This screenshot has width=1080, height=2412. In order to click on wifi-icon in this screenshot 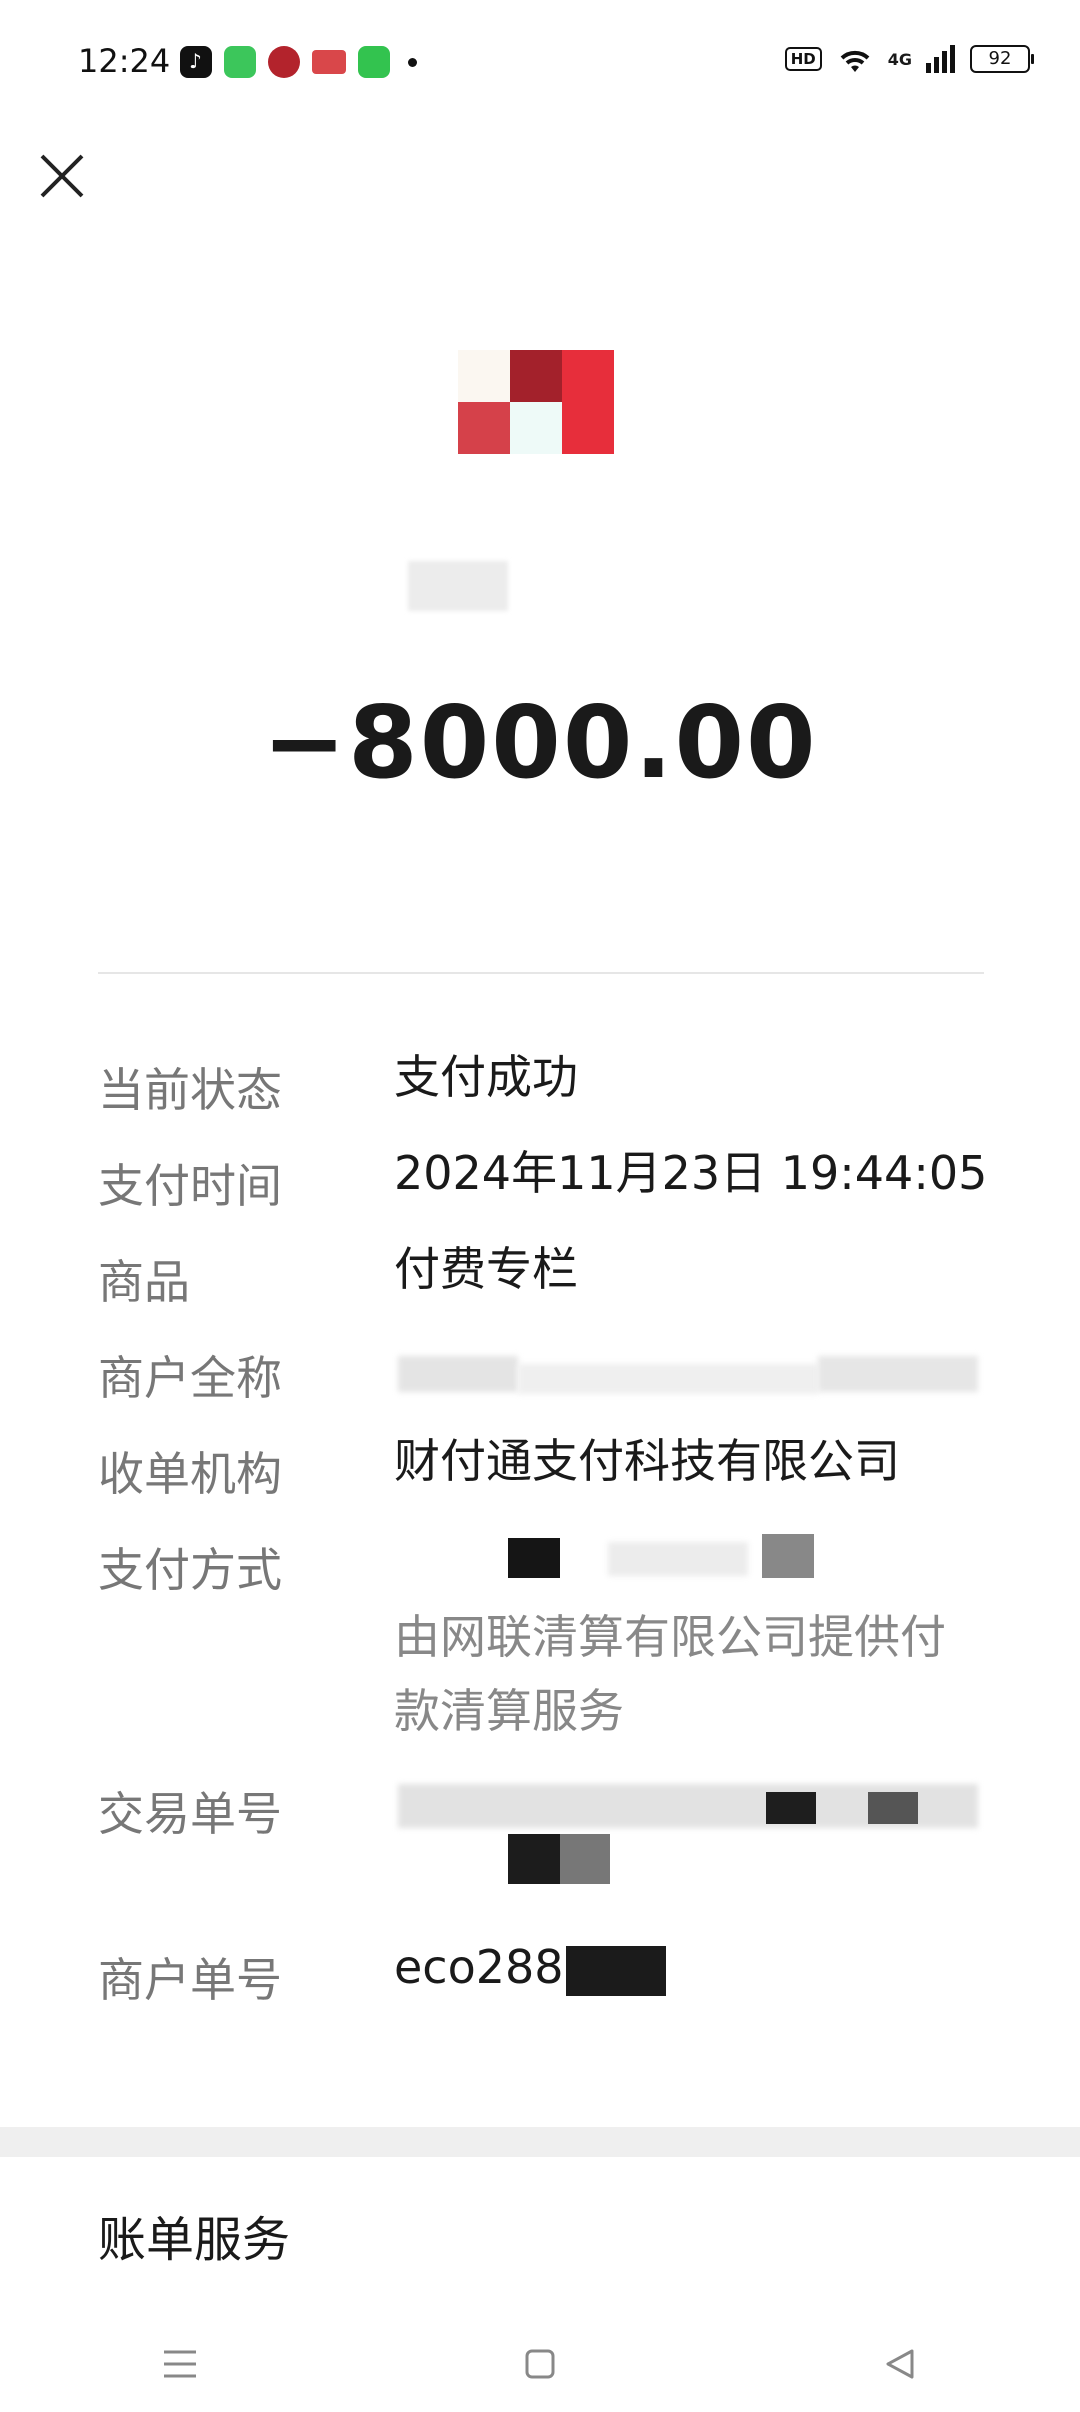, I will do `click(855, 61)`.